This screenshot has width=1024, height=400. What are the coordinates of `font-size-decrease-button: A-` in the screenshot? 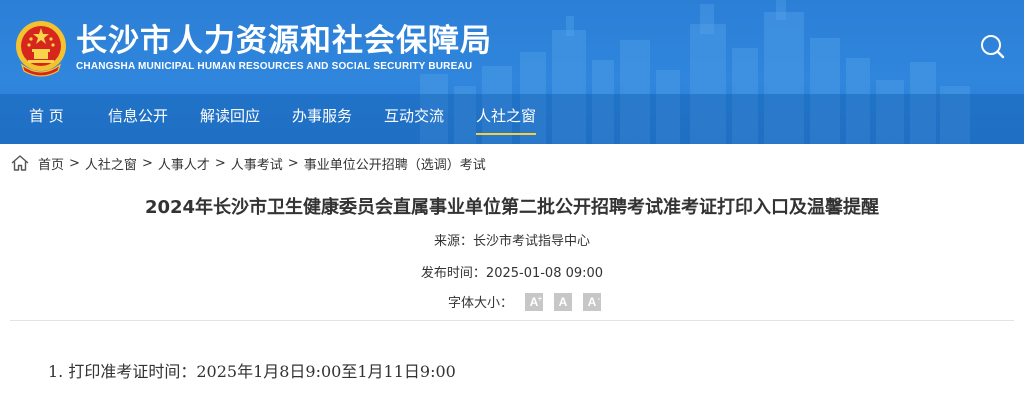 It's located at (592, 301).